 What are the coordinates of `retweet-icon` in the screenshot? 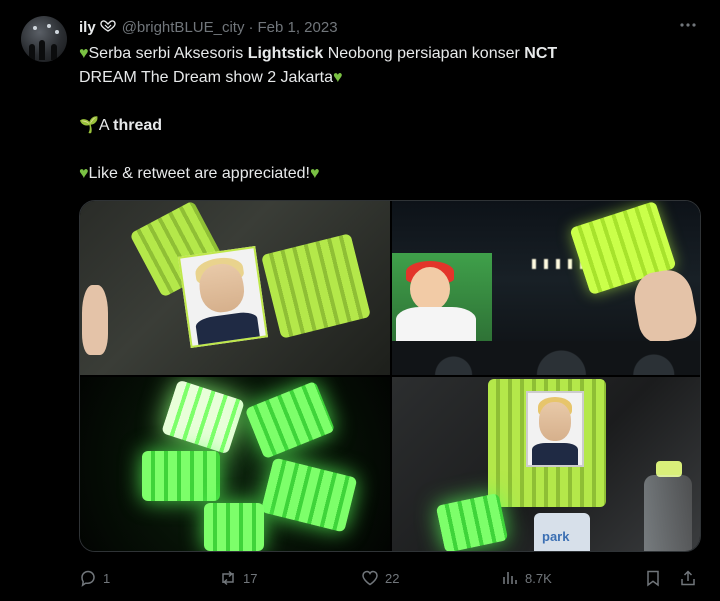 It's located at (228, 578).